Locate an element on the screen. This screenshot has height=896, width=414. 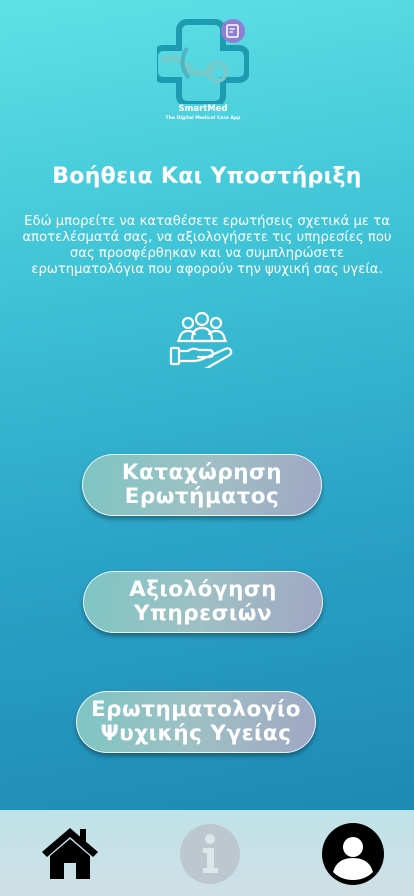
mental-health-questionnaire-label-line2: Ψυχικής Υγείας is located at coordinates (196, 733).